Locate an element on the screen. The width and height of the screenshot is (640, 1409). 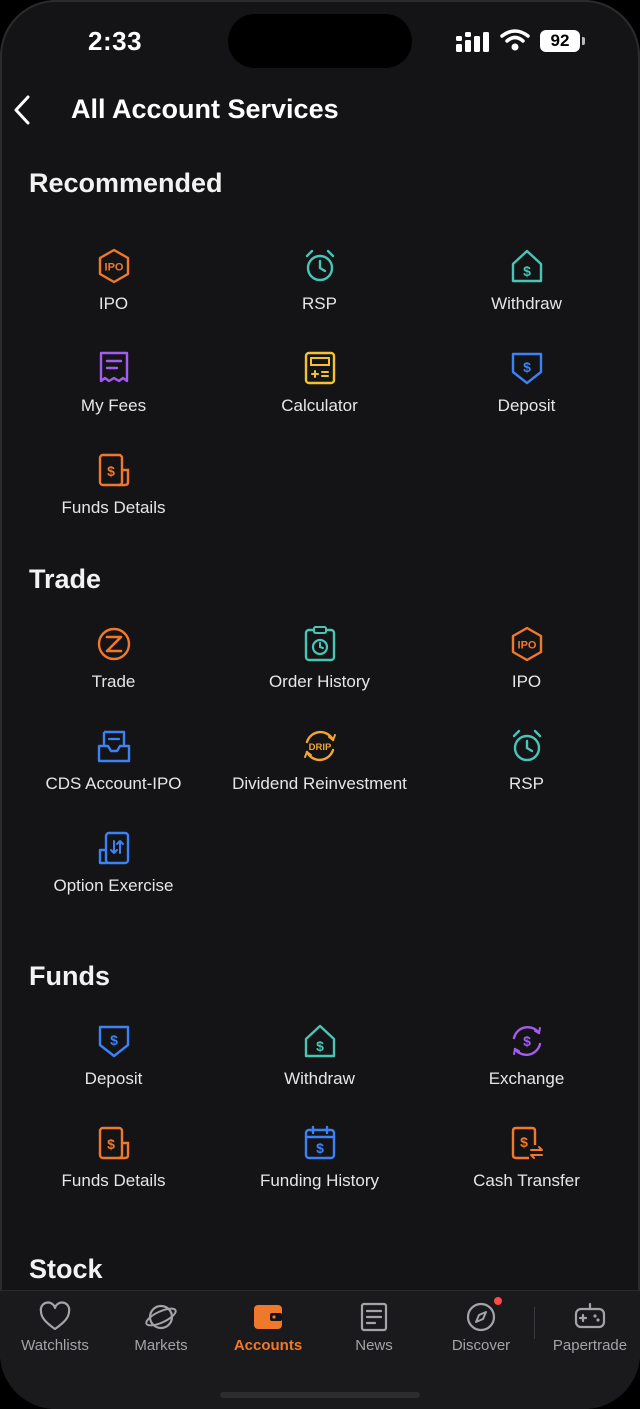
back-chevron-icon is located at coordinates (23, 110).